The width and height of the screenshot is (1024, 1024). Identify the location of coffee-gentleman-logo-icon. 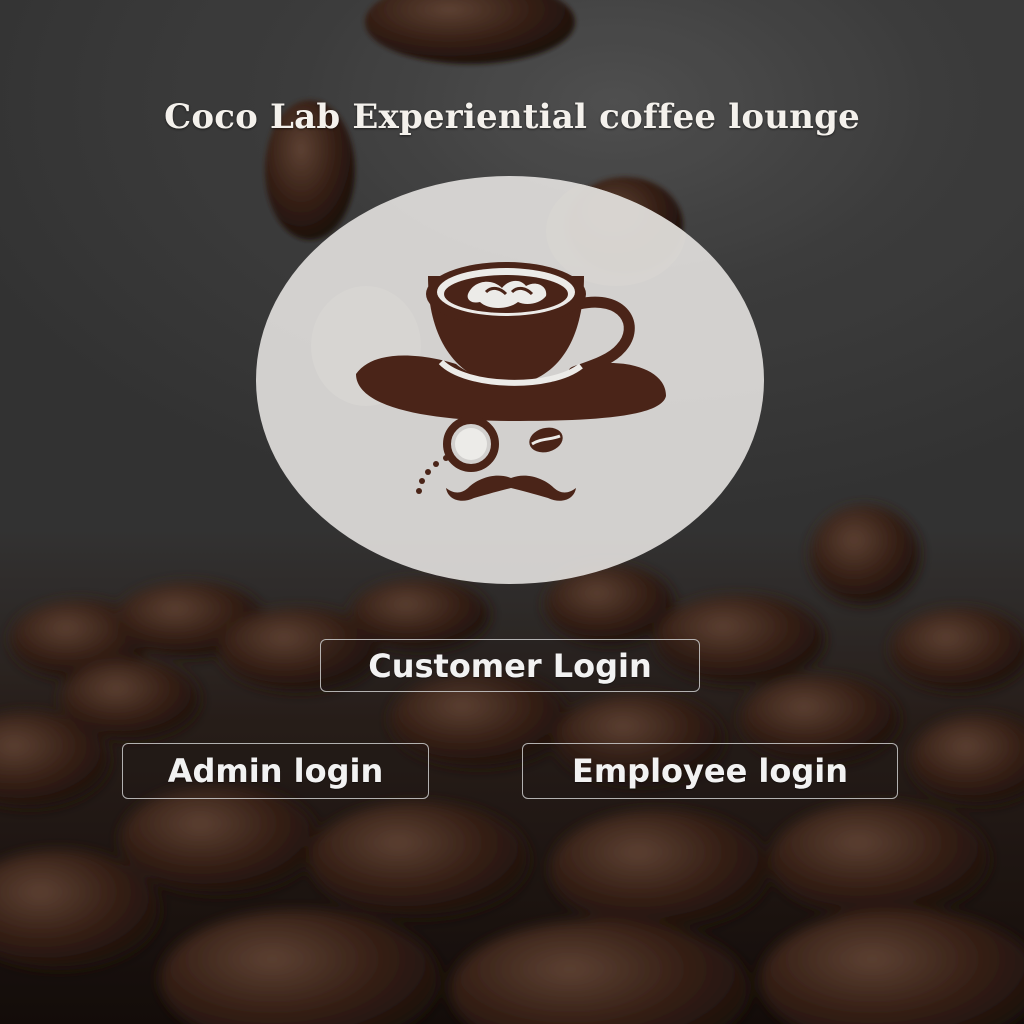
(498, 338).